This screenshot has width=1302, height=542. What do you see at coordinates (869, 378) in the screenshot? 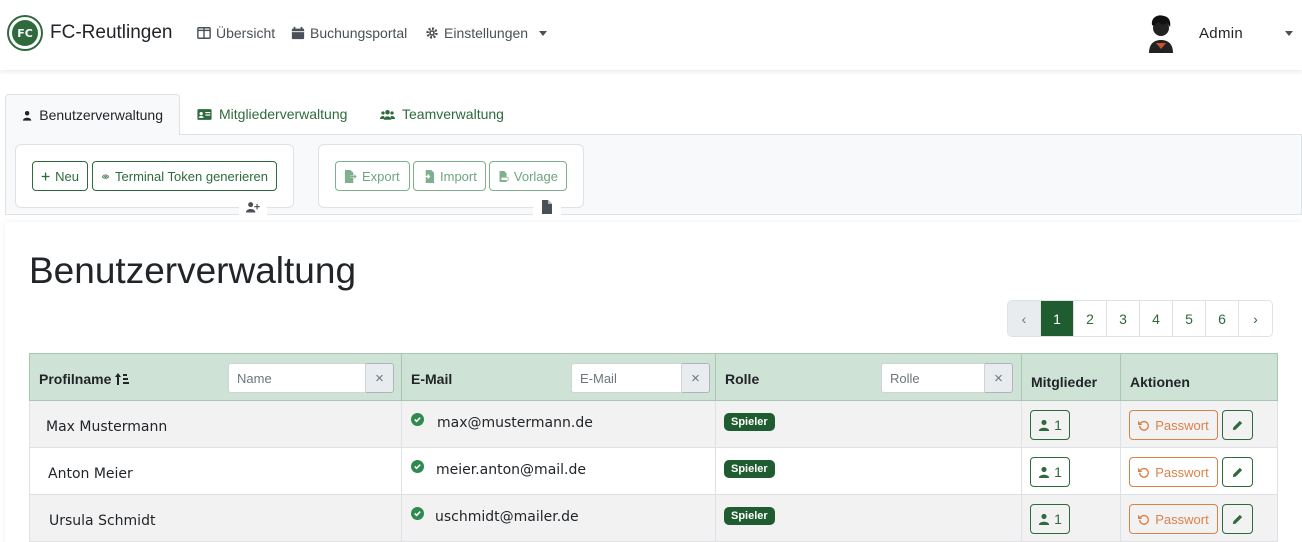
I see `column-role: Rolle Rolle ×` at bounding box center [869, 378].